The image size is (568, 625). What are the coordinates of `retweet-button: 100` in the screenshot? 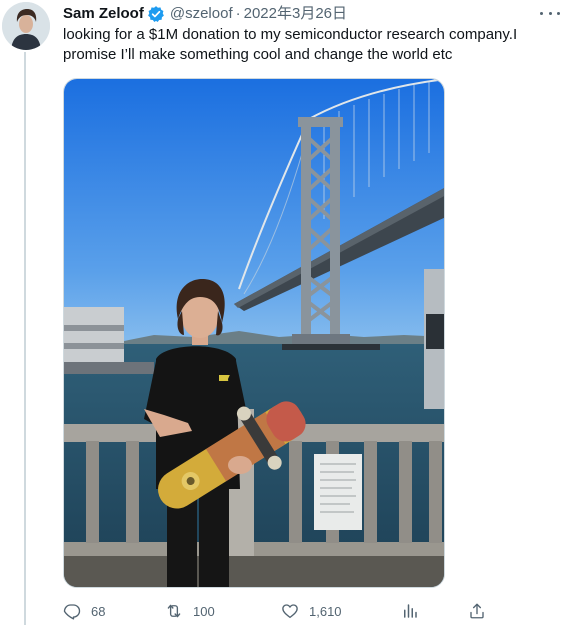 It's located at (190, 611).